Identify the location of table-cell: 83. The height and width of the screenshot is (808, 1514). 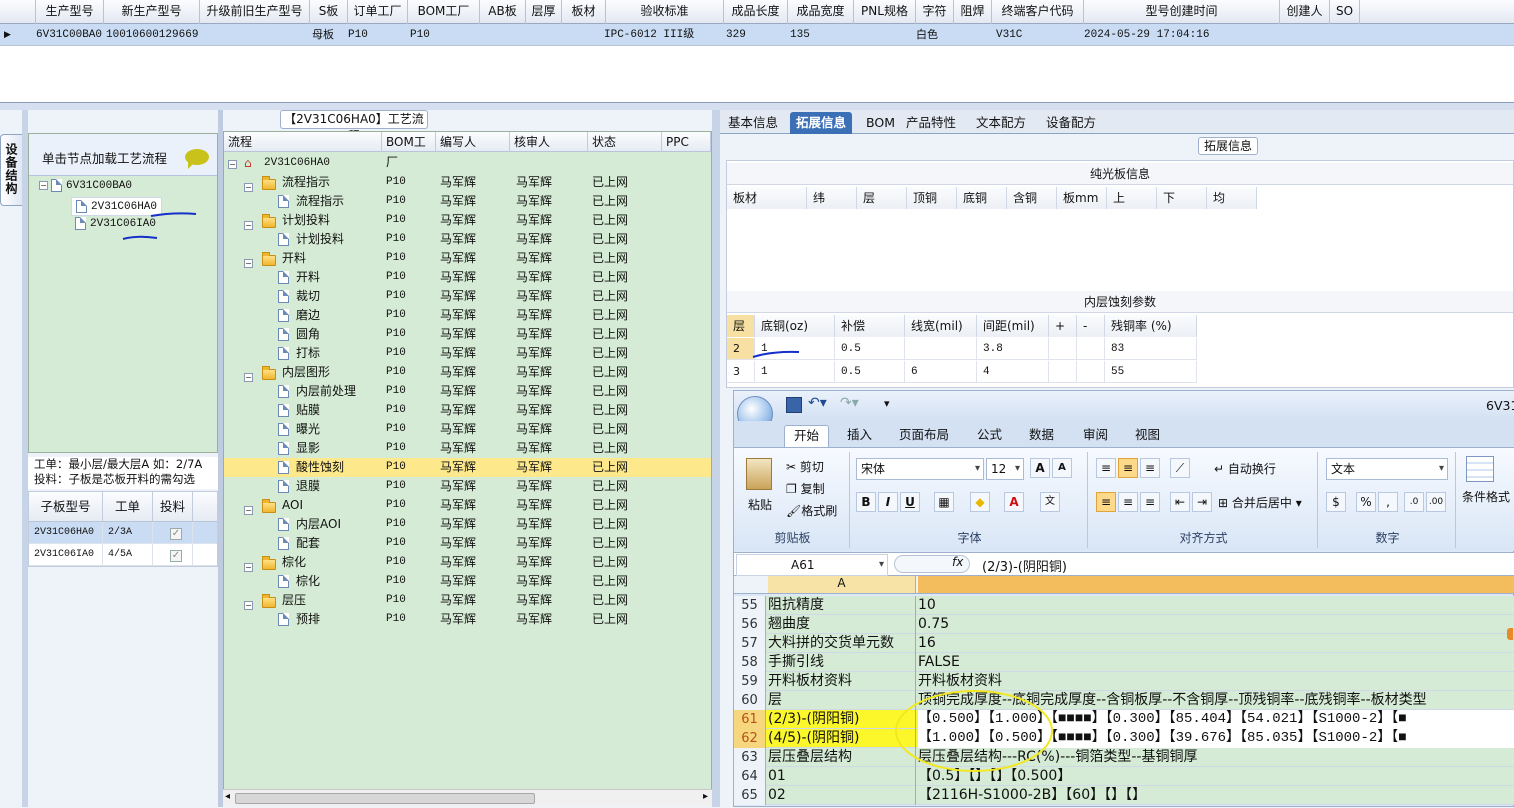
(1151, 349).